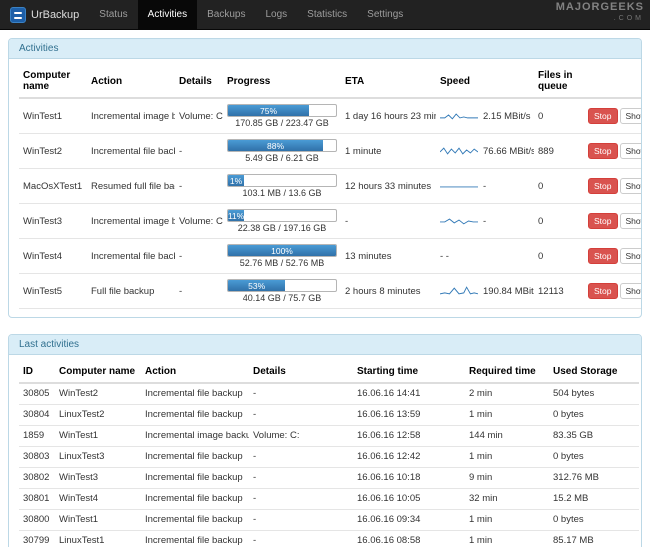 This screenshot has height=547, width=650. Describe the element at coordinates (131, 116) in the screenshot. I see `cell-action: Incremental image backup` at that location.